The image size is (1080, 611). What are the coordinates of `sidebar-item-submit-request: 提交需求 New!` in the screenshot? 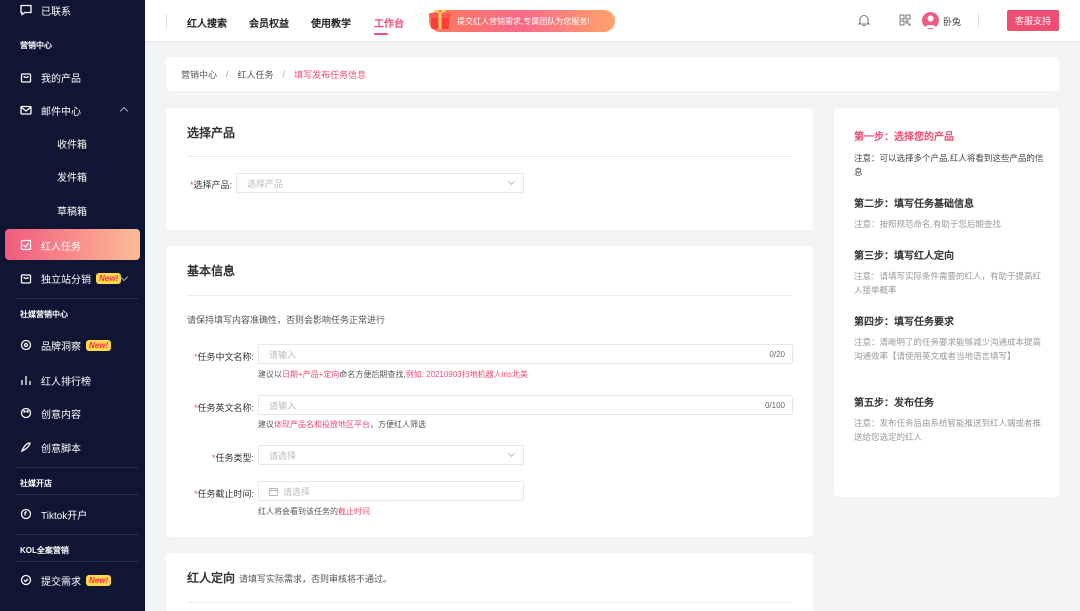 It's located at (72, 580).